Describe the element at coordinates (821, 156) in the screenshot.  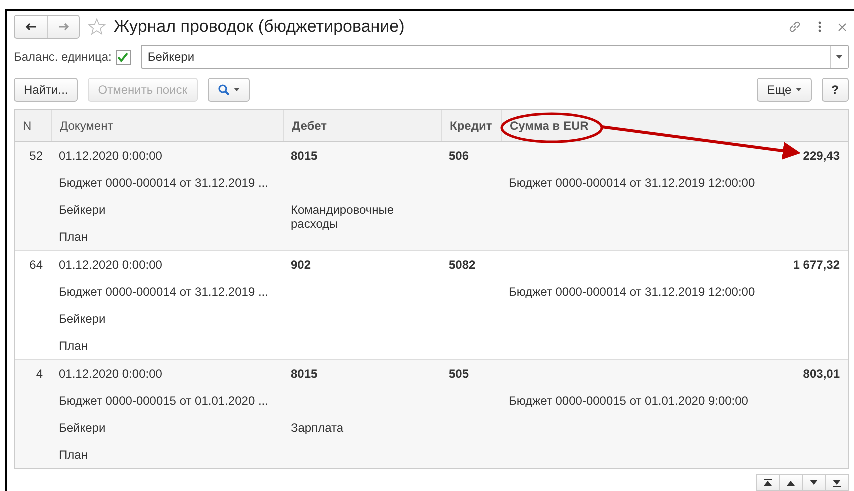
I see `table-cell-text: 229,43` at that location.